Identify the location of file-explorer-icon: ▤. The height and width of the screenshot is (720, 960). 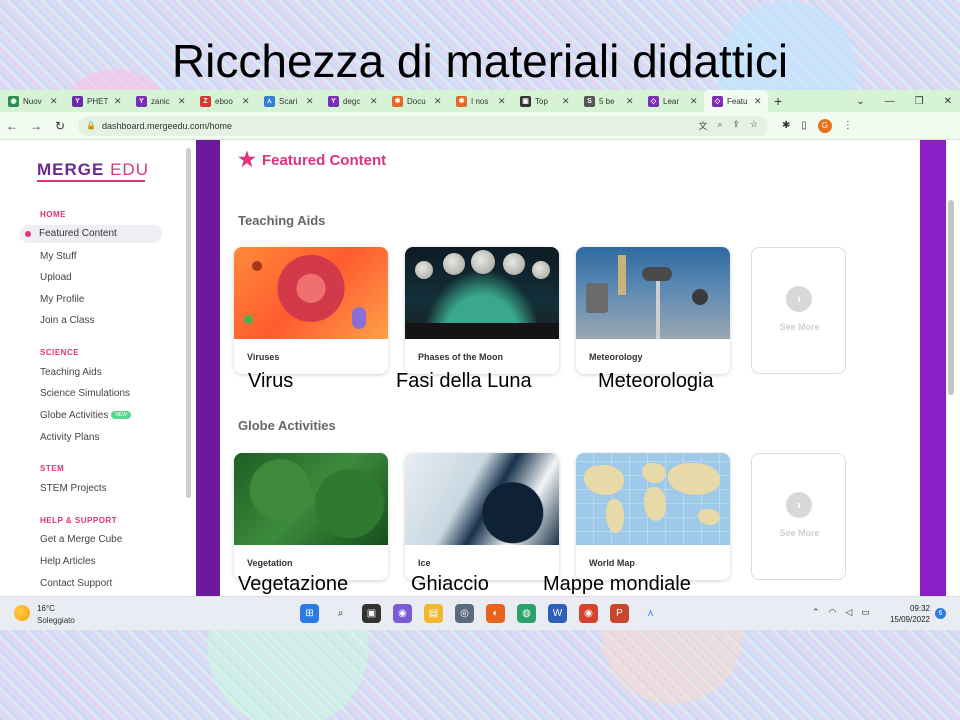
(433, 613).